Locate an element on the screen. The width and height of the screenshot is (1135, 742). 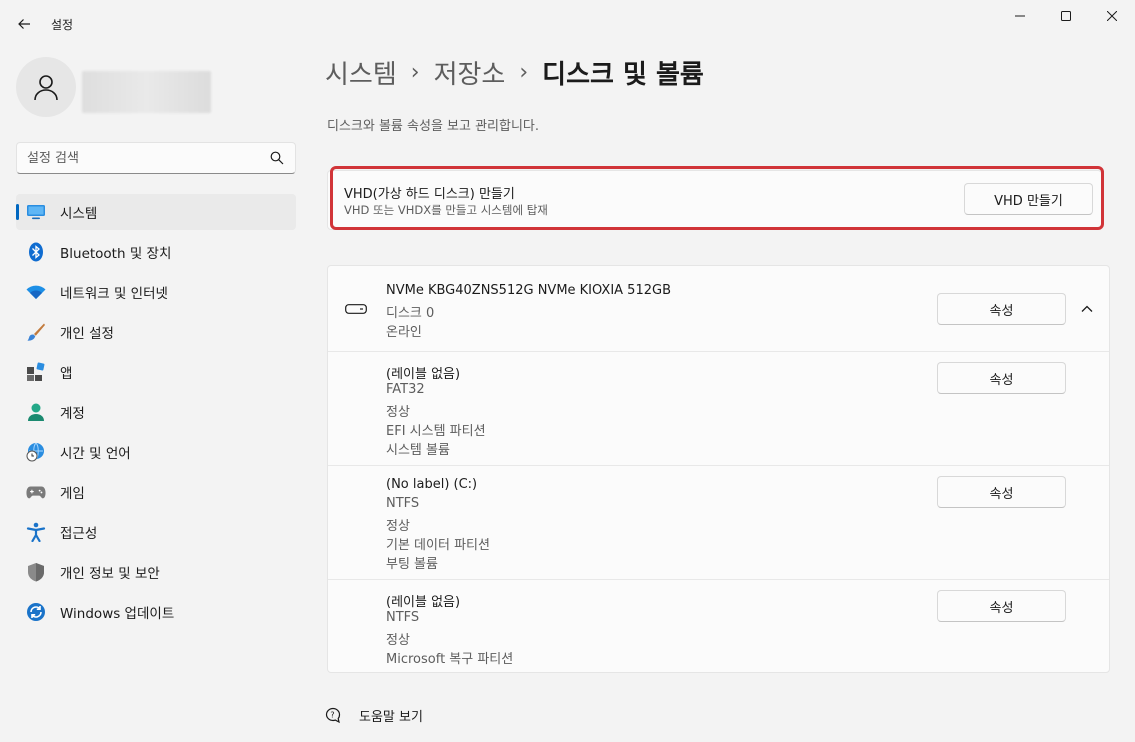
disk-status: 온라인 is located at coordinates (404, 332).